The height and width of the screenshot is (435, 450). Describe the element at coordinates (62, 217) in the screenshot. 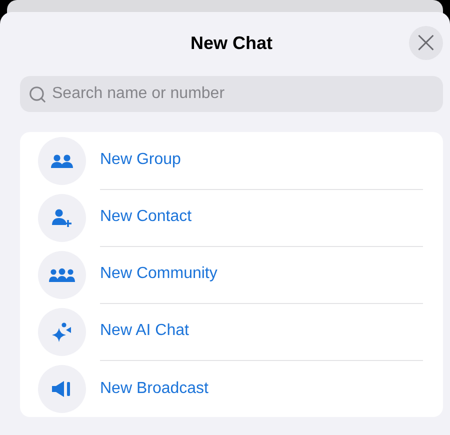

I see `add-person-icon` at that location.